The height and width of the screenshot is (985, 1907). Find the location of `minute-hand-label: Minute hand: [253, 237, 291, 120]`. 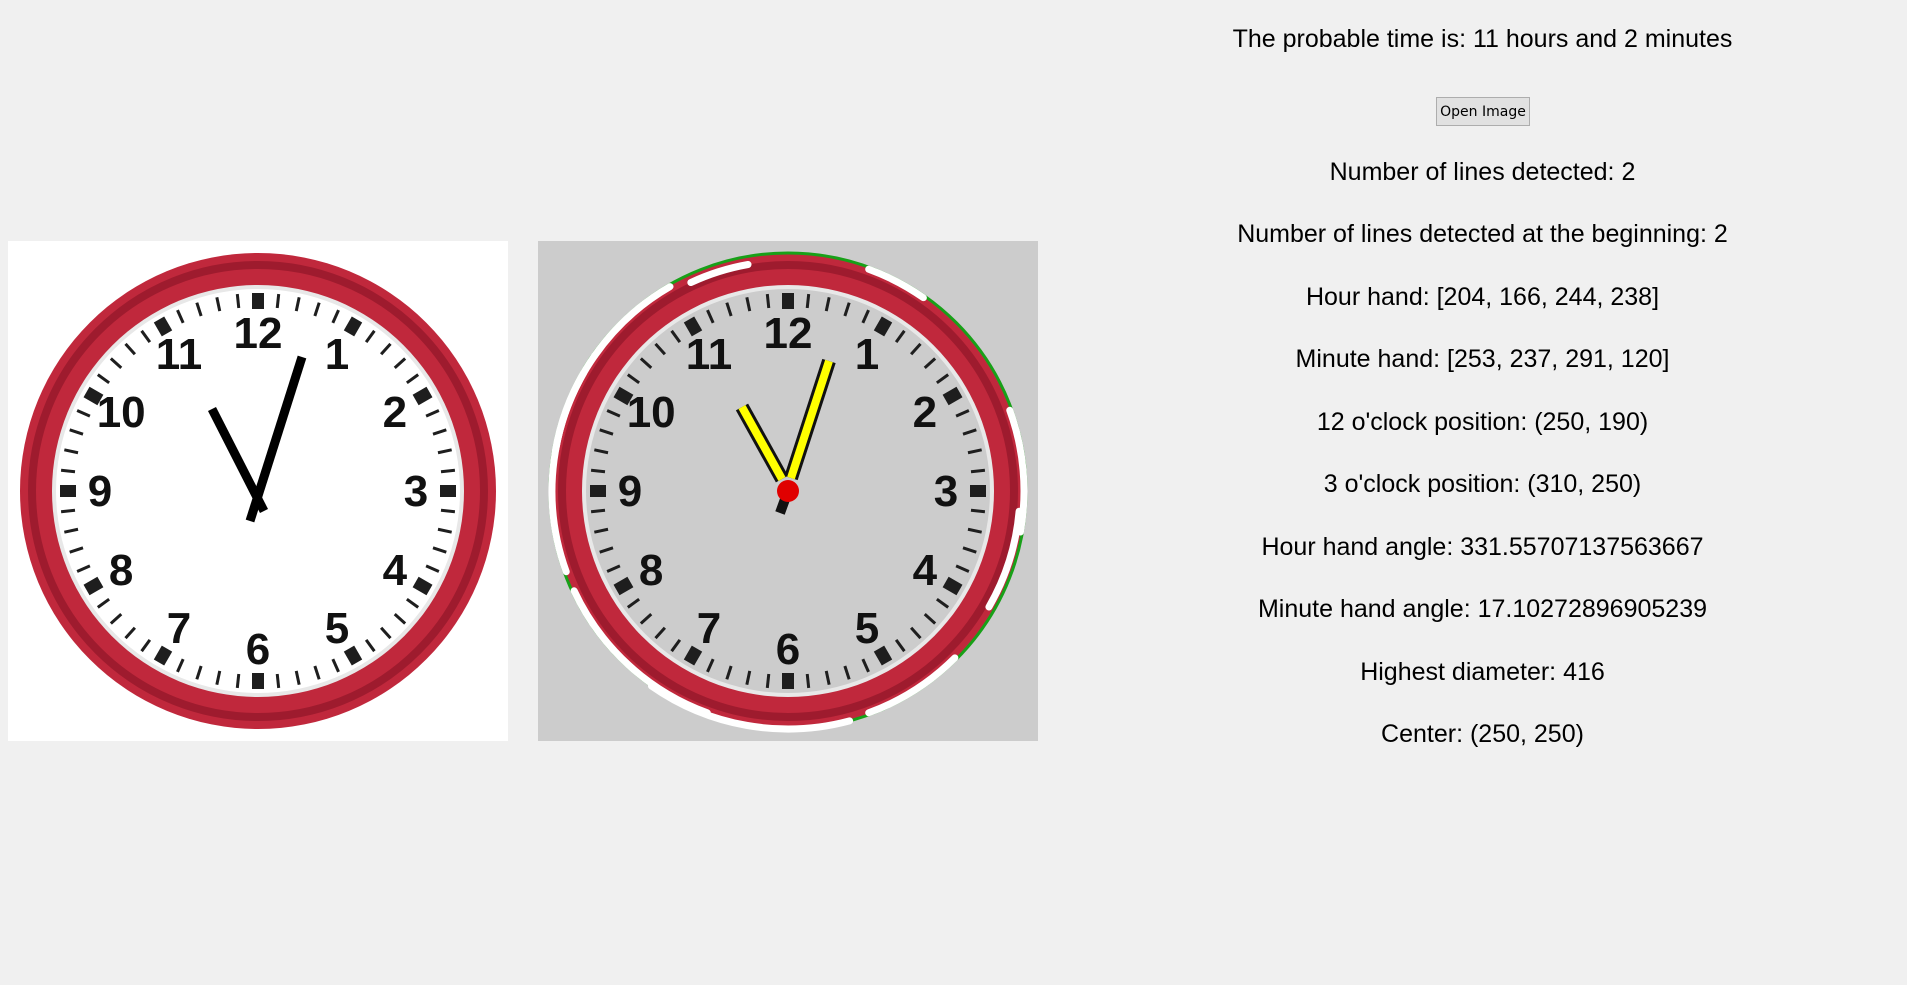

minute-hand-label: Minute hand: [253, 237, 291, 120] is located at coordinates (1482, 359).